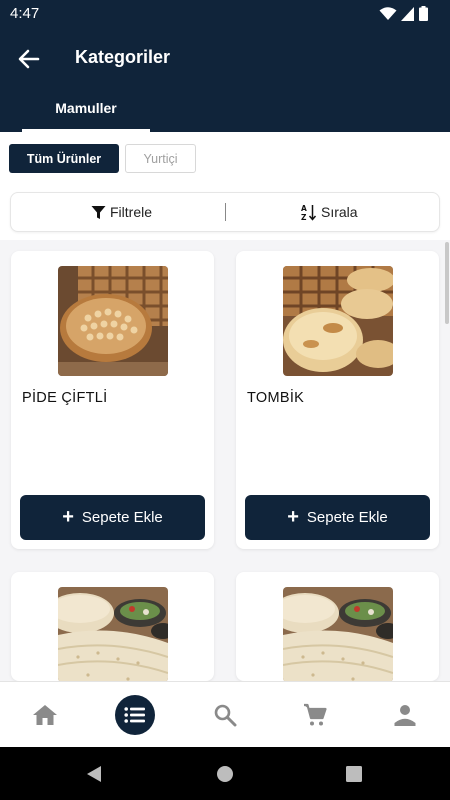  I want to click on page-title: Kategoriler, so click(123, 57).